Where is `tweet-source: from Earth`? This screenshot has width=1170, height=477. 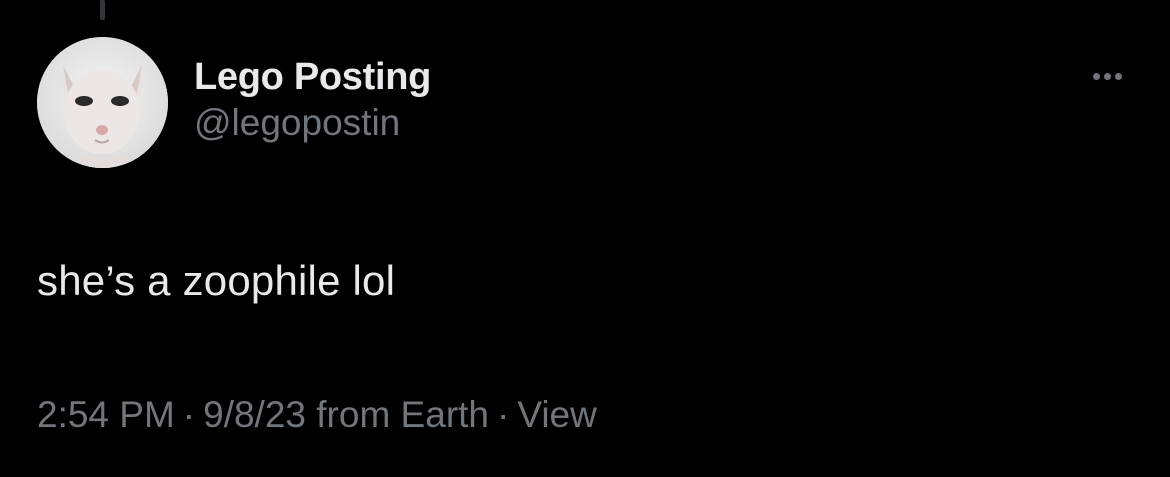 tweet-source: from Earth is located at coordinates (402, 414).